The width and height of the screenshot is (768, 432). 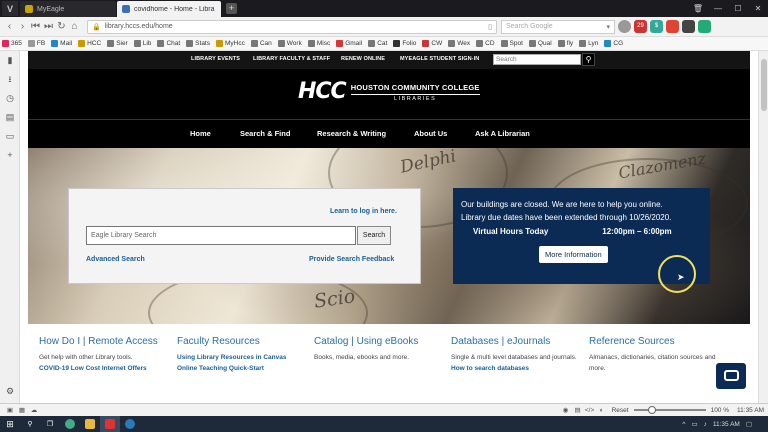 I want to click on bookmark-myhcc: MyHcc, so click(x=230, y=43).